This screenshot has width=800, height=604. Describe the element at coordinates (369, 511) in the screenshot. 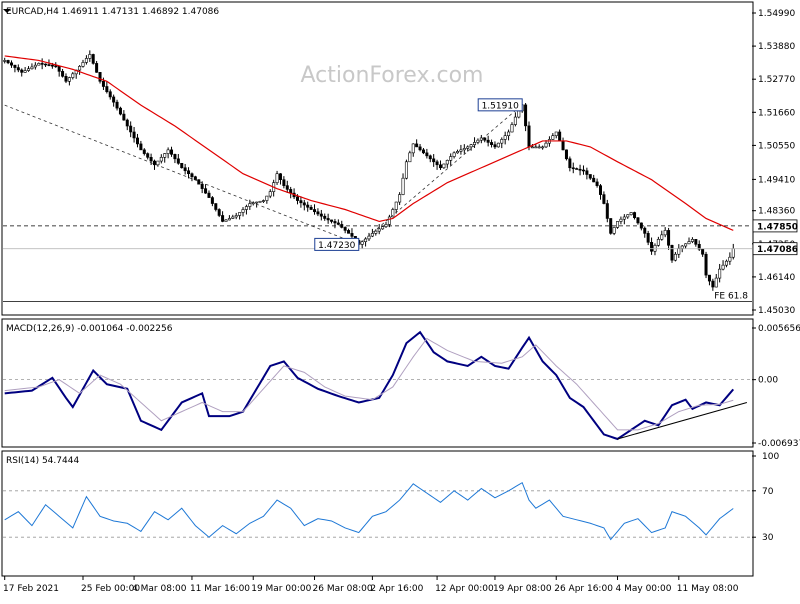

I see `rsi-line` at that location.